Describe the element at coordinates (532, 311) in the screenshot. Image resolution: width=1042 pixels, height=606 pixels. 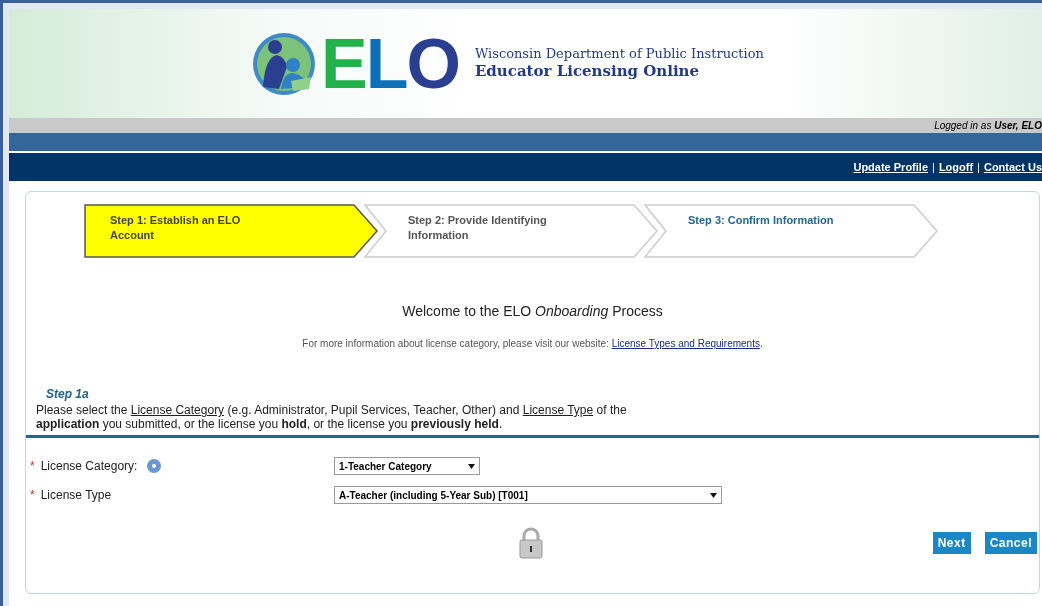
I see `welcome-title: Welcome to the ELO Onboarding Process` at that location.